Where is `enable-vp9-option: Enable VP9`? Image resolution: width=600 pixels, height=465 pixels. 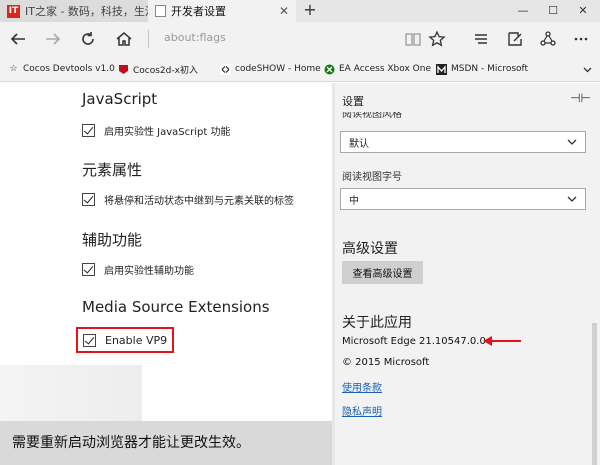 enable-vp9-option: Enable VP9 is located at coordinates (125, 340).